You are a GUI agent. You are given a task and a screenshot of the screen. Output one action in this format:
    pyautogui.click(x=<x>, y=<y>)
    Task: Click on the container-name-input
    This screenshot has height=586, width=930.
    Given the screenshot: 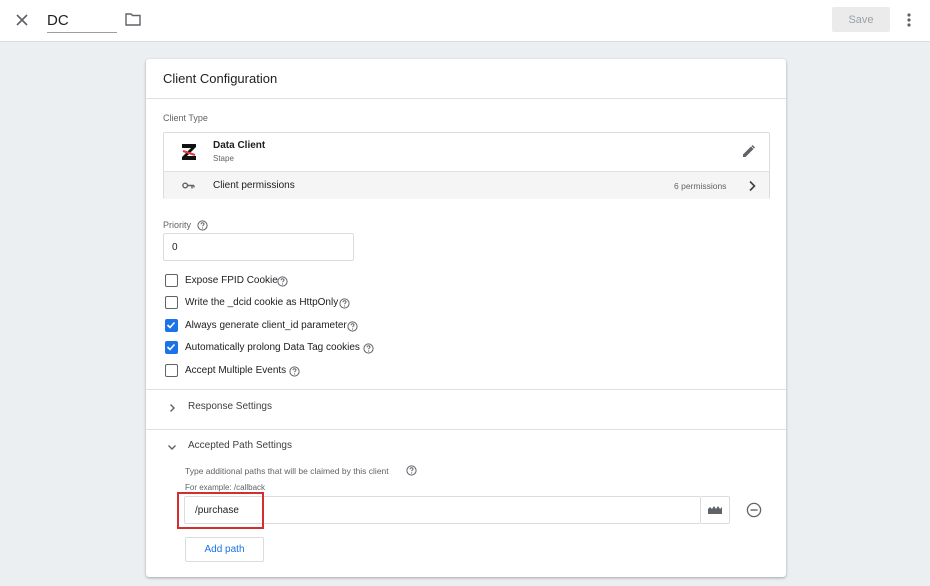 What is the action you would take?
    pyautogui.click(x=82, y=20)
    